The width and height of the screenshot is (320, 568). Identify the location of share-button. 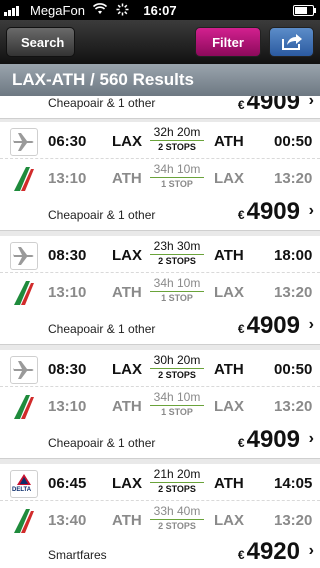
(291, 42).